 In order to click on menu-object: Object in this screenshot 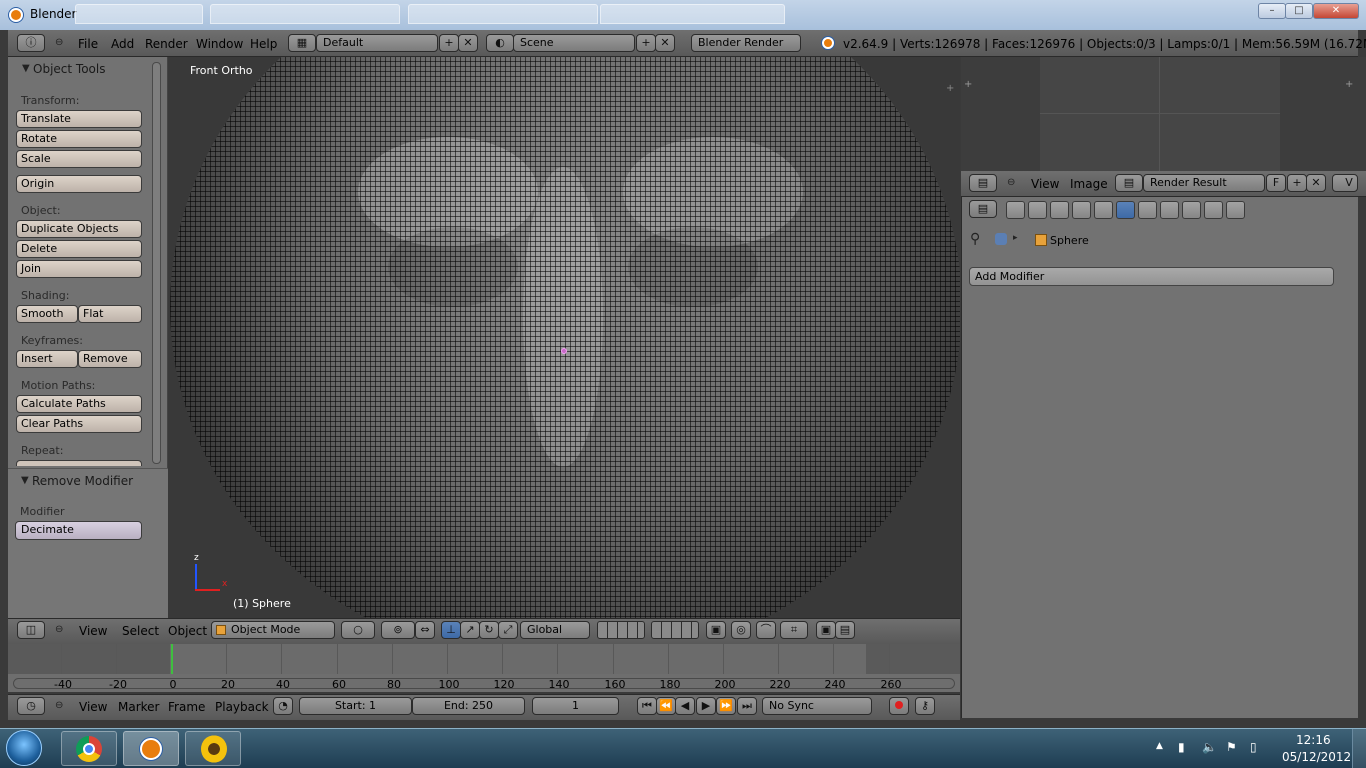, I will do `click(187, 631)`.